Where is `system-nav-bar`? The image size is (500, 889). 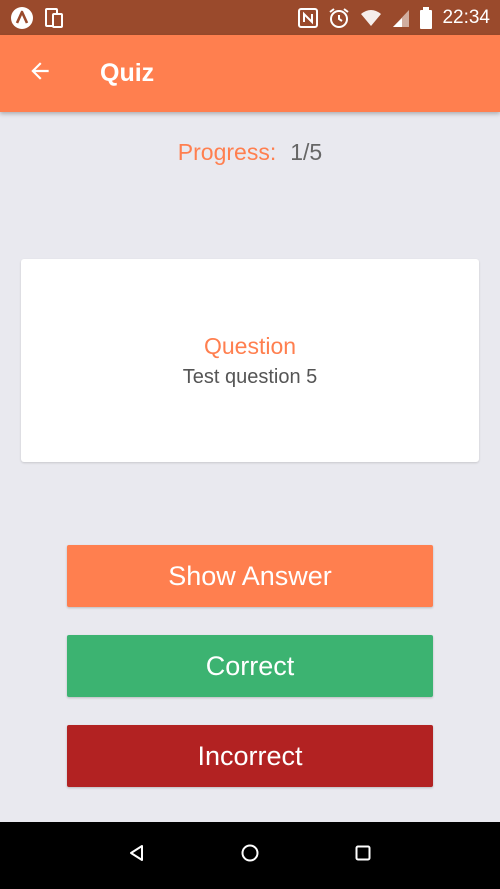
system-nav-bar is located at coordinates (250, 855).